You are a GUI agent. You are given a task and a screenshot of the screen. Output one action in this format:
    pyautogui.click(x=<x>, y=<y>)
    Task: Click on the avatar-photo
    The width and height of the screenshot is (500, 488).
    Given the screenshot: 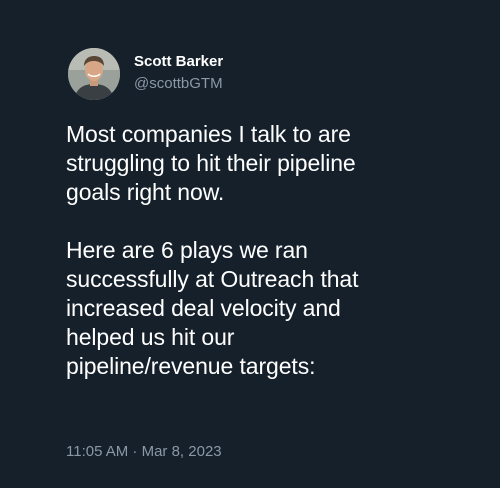 What is the action you would take?
    pyautogui.click(x=94, y=74)
    